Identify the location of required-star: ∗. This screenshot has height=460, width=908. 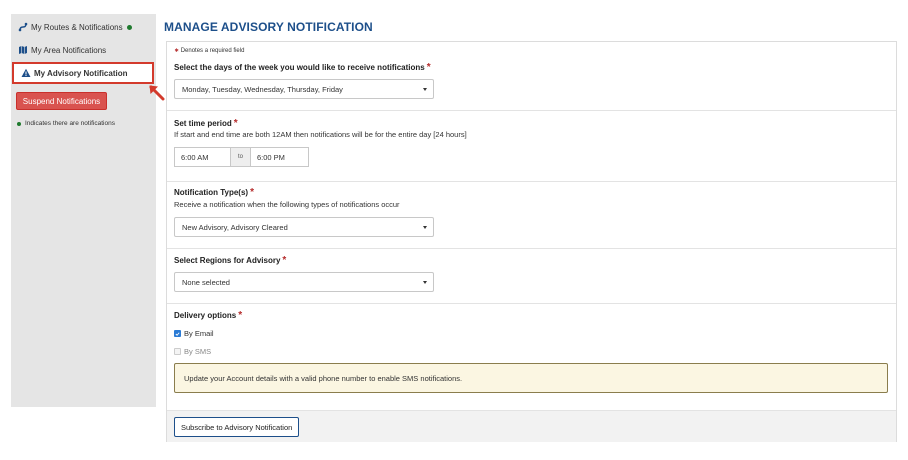
(177, 51).